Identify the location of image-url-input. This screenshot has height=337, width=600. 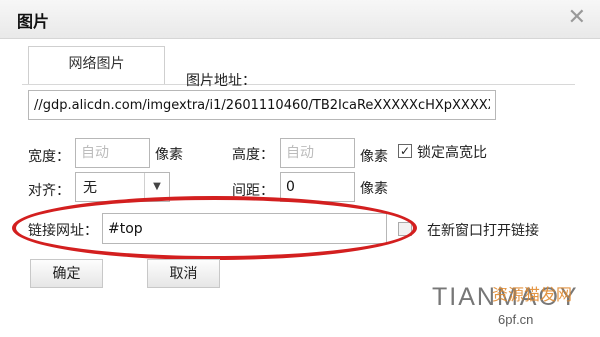
(262, 105).